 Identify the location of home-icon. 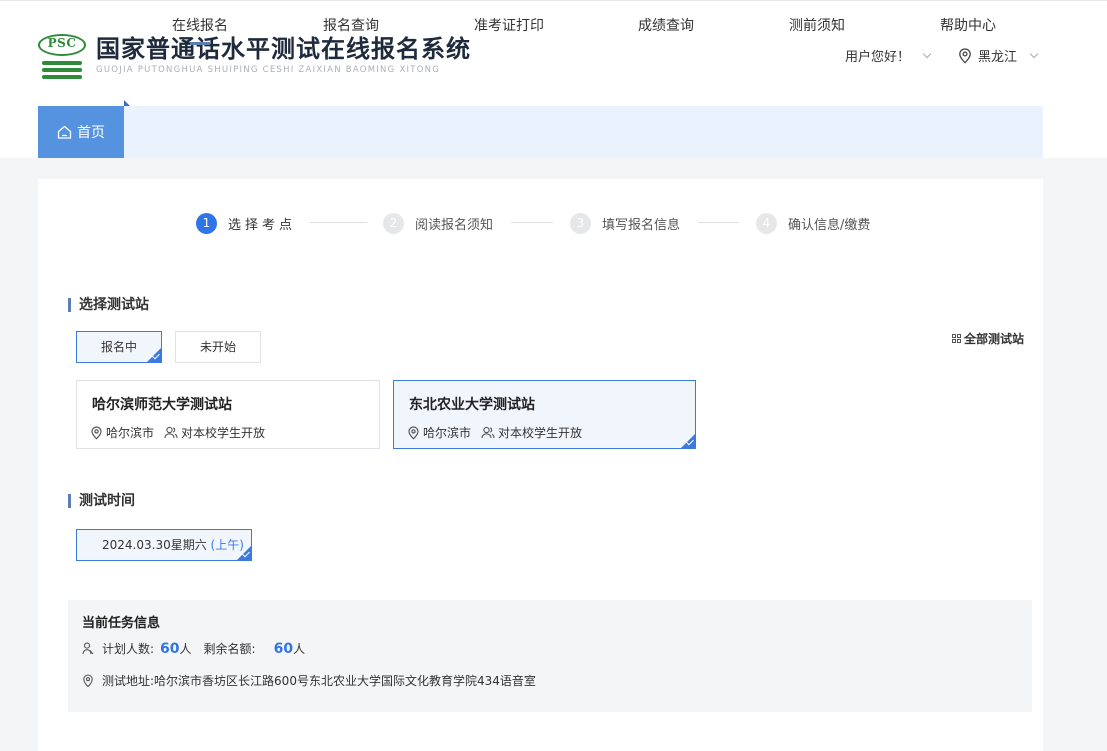
(64, 132).